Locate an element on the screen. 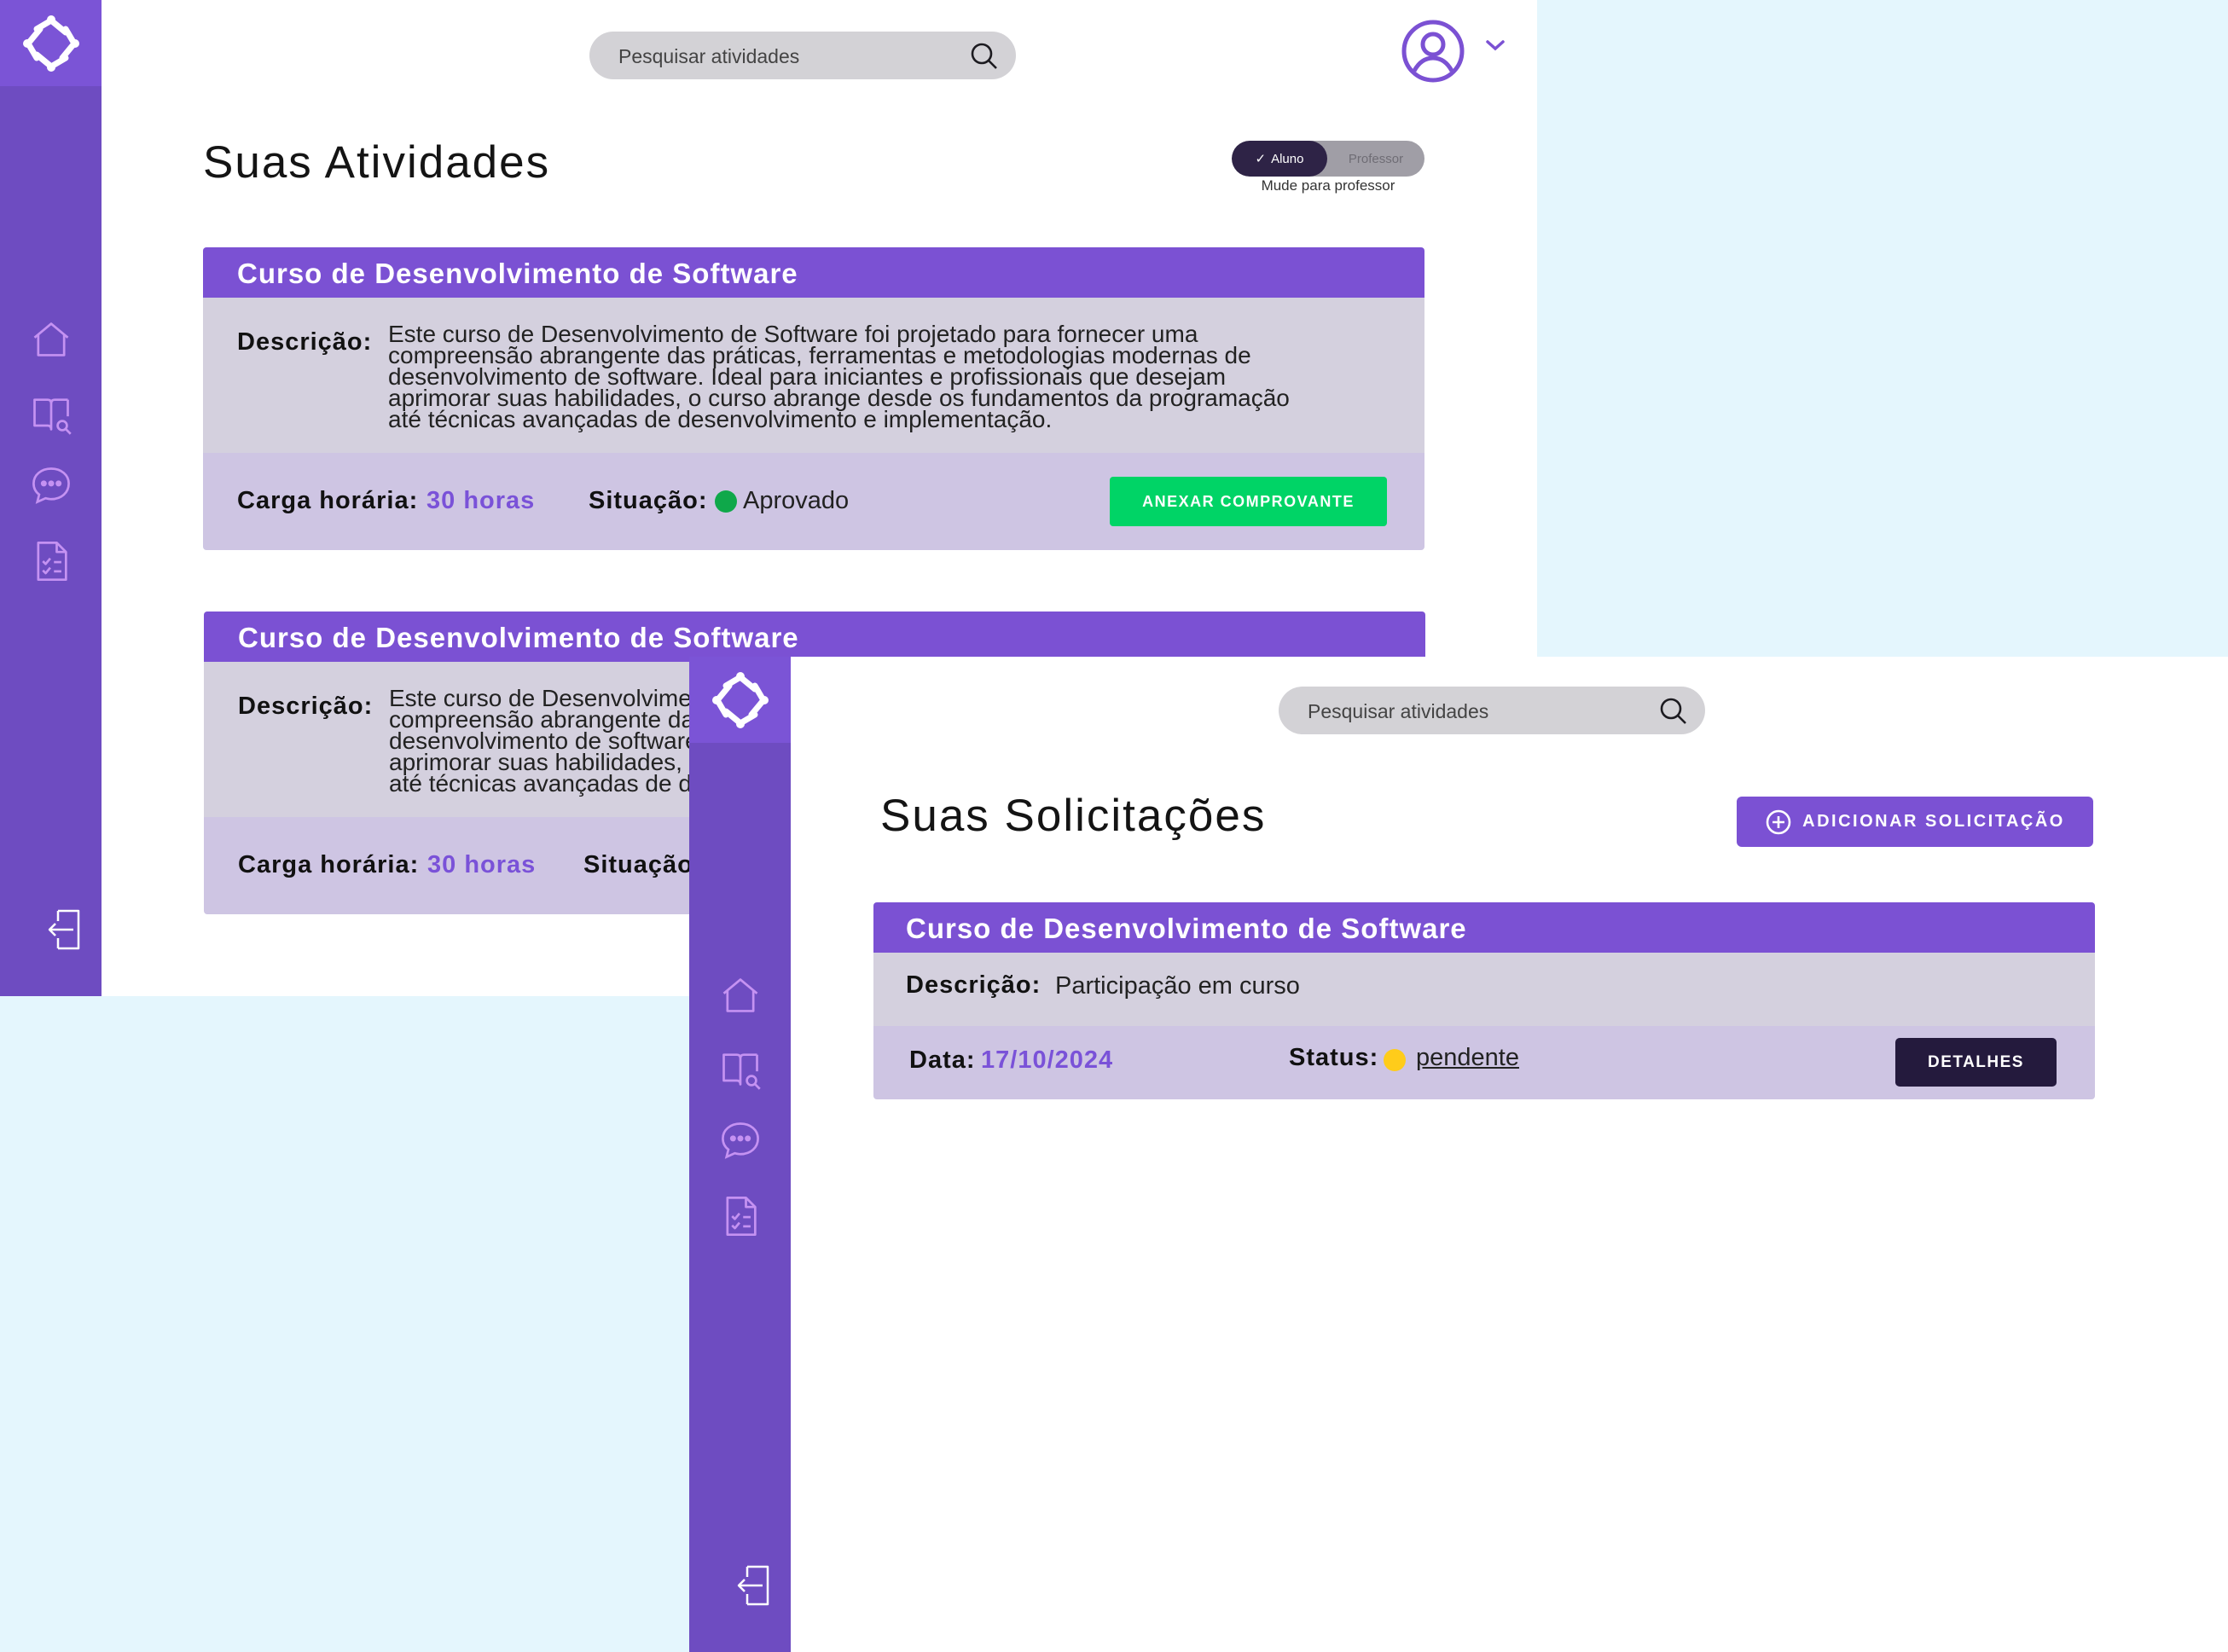 Image resolution: width=2228 pixels, height=1652 pixels. status-value: Aprovado is located at coordinates (797, 500).